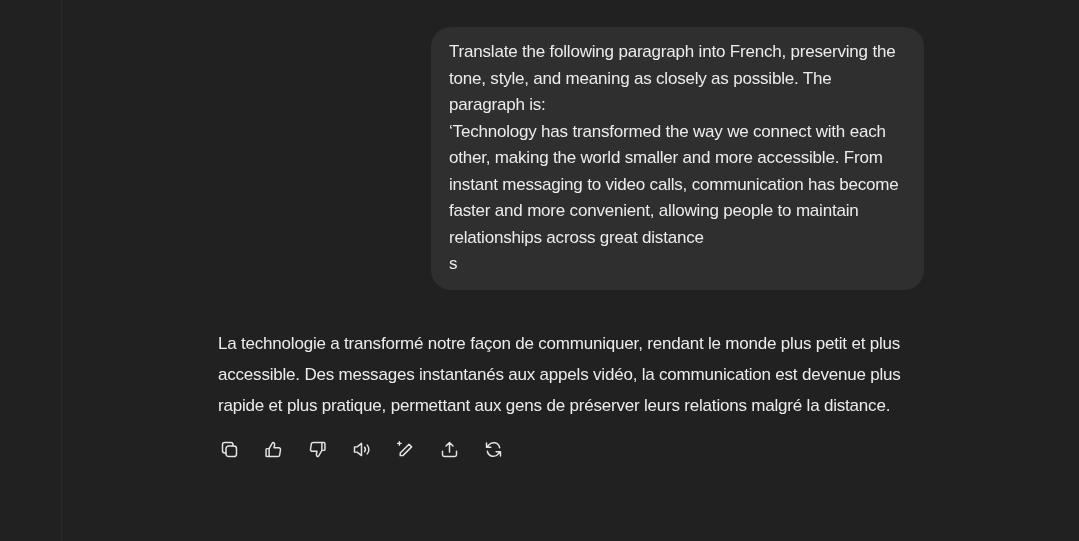 The image size is (1079, 541). I want to click on message-paragraph: s, so click(454, 264).